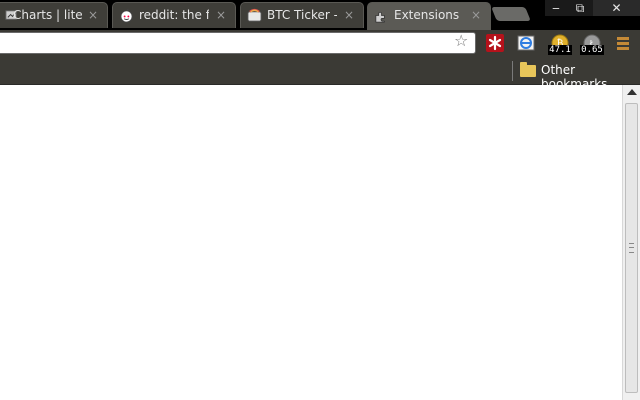  I want to click on bookmarks-separator, so click(512, 71).